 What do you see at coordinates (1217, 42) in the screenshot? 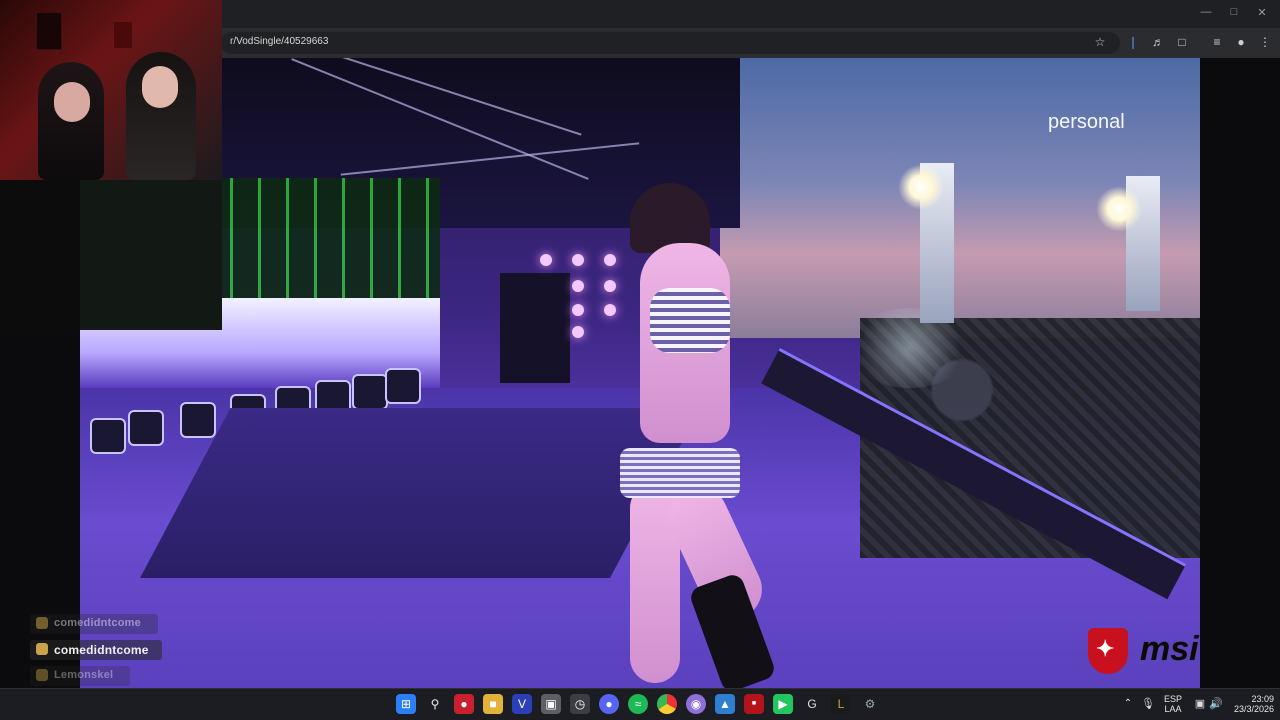
I see `media-control-icon: ≡` at bounding box center [1217, 42].